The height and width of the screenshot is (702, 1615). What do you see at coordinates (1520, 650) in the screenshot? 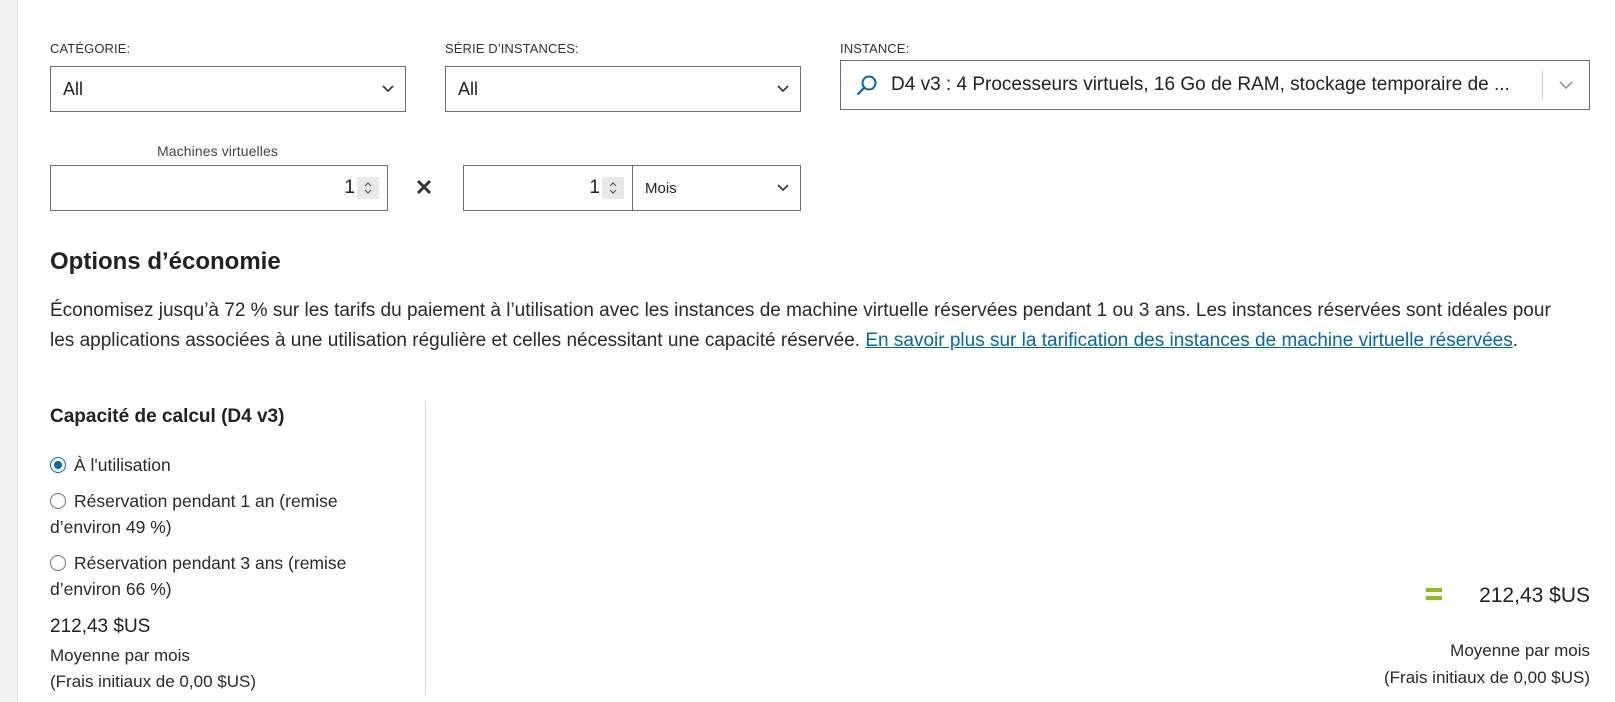
I see `total-avg-label: Moyenne par mois` at bounding box center [1520, 650].